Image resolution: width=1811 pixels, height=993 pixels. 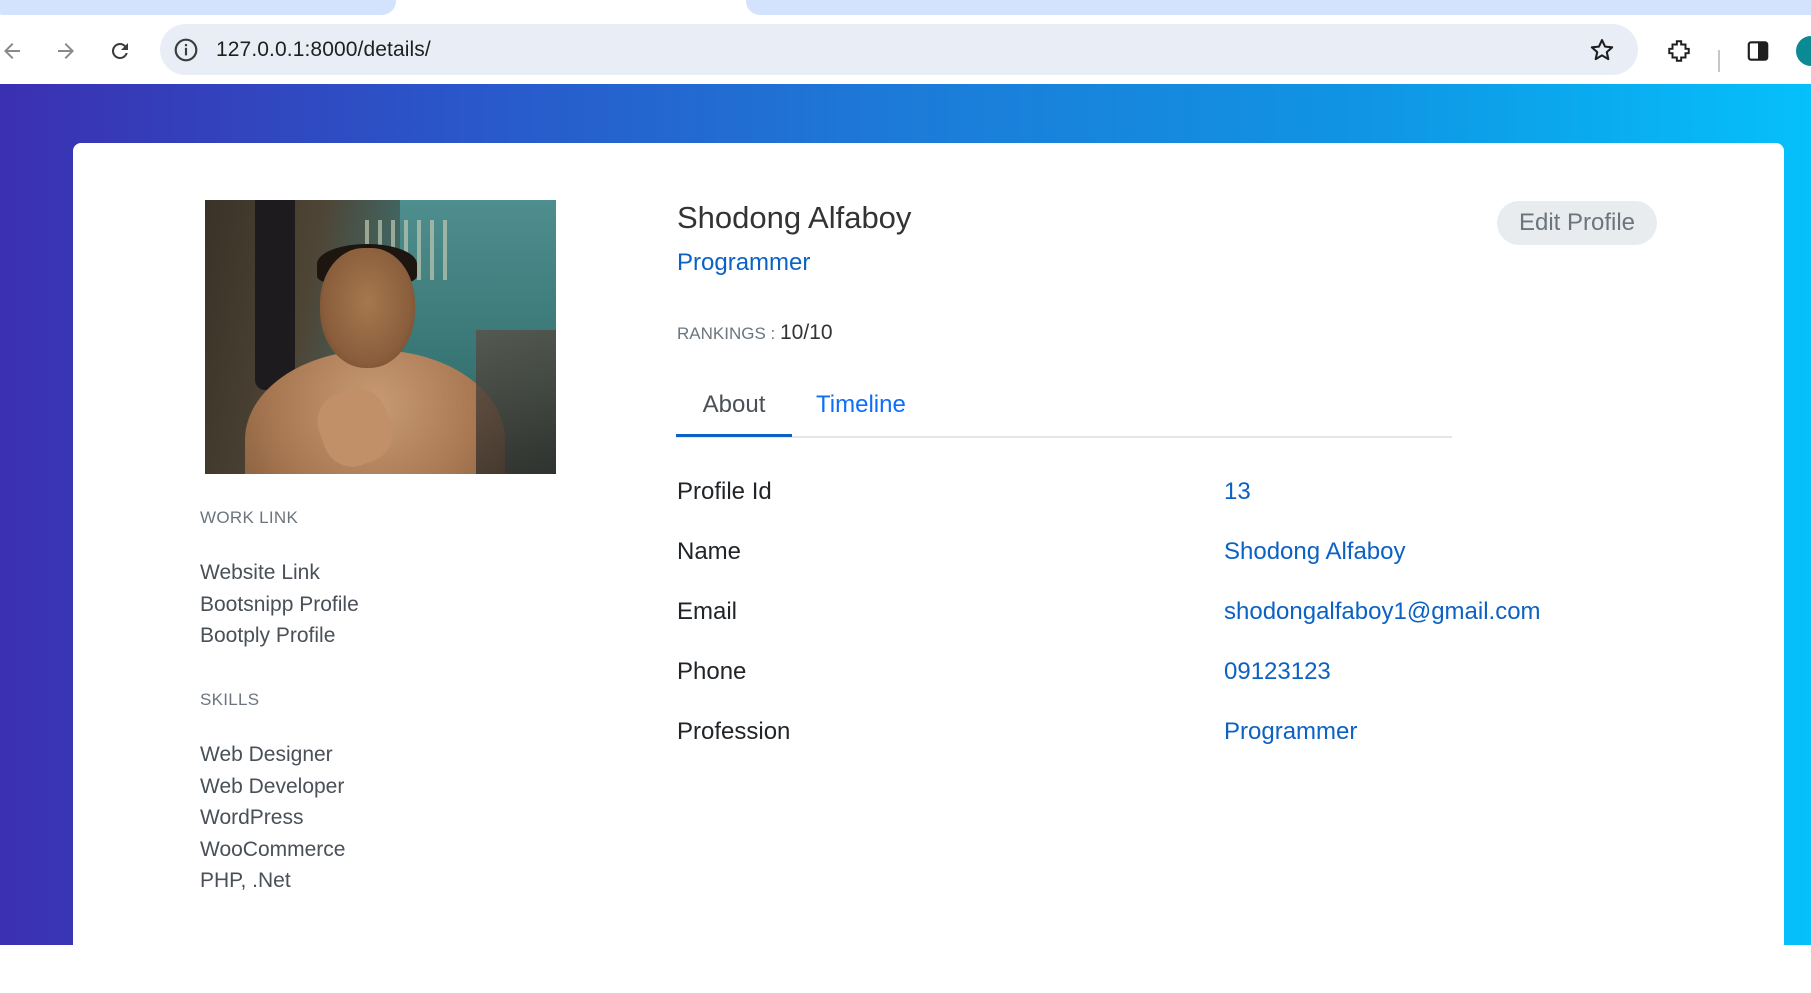 I want to click on back-icon, so click(x=14, y=51).